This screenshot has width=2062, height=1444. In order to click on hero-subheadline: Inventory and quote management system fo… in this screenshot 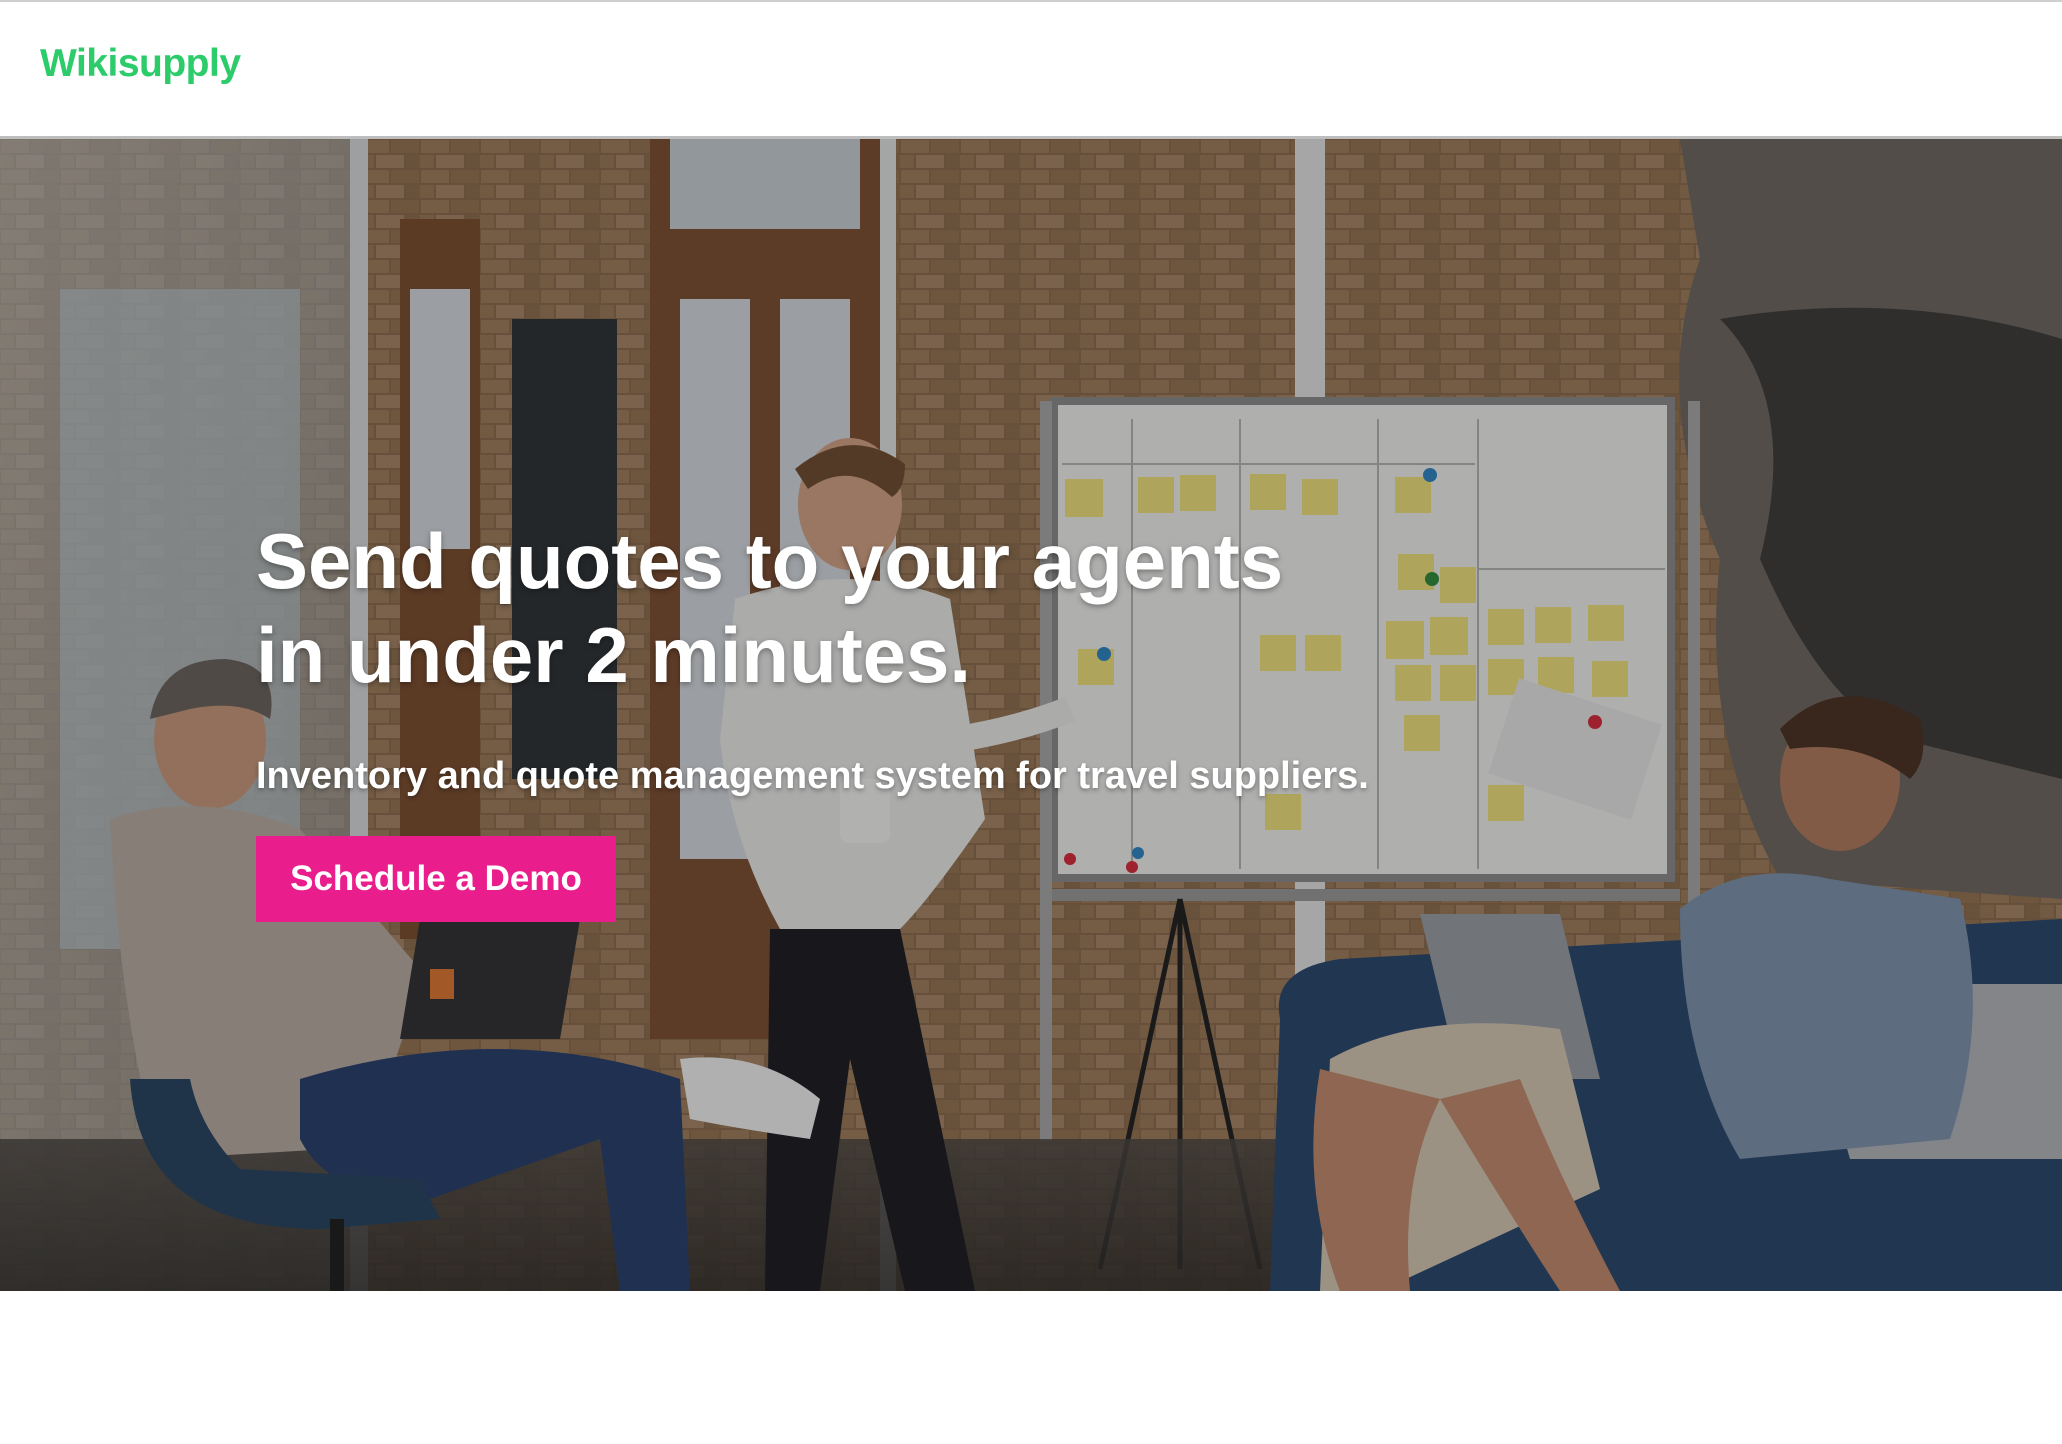, I will do `click(812, 776)`.